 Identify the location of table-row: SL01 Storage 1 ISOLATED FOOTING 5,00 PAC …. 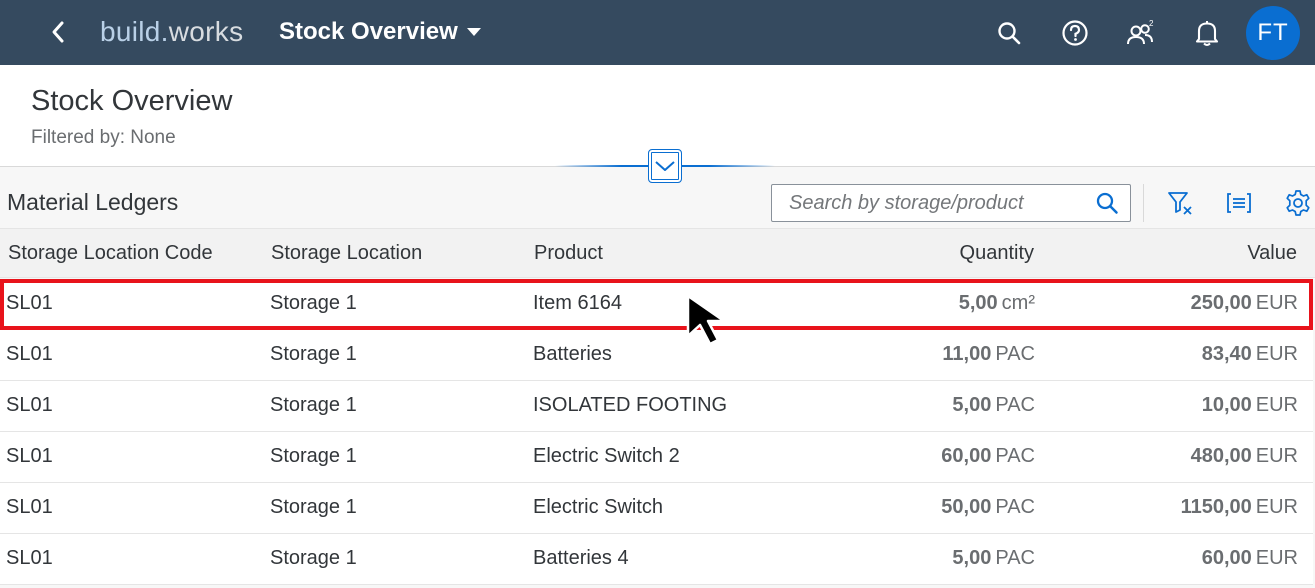
(656, 406).